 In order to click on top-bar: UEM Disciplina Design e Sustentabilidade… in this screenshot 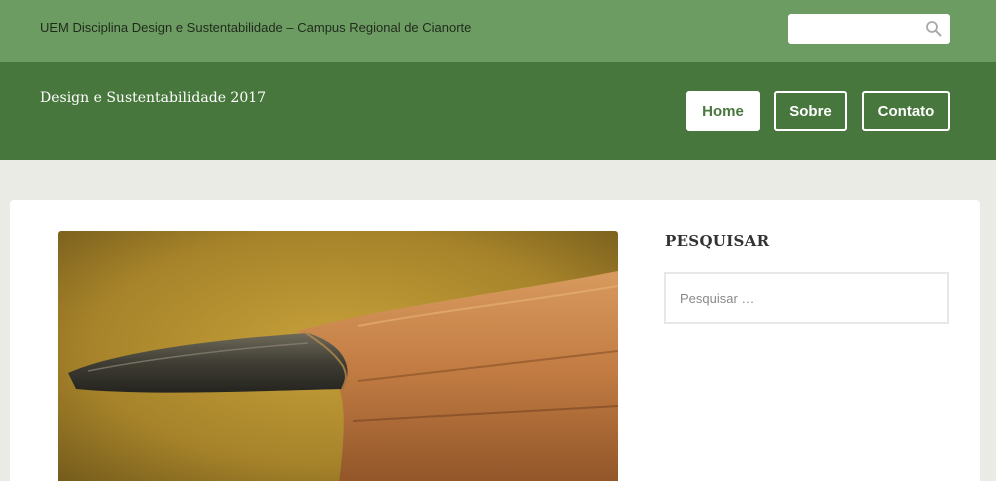, I will do `click(498, 31)`.